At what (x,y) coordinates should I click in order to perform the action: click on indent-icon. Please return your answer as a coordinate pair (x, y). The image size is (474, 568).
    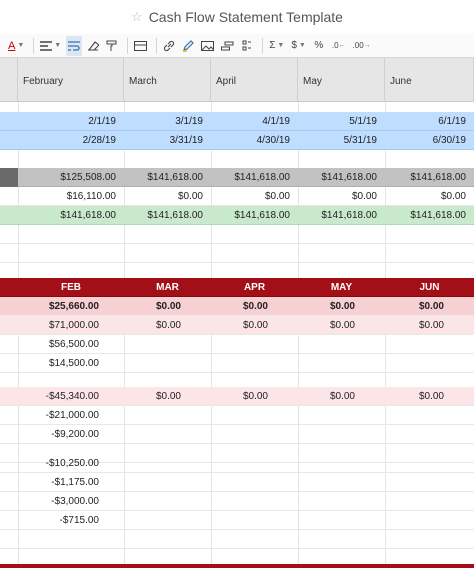
    Looking at the image, I should click on (227, 45).